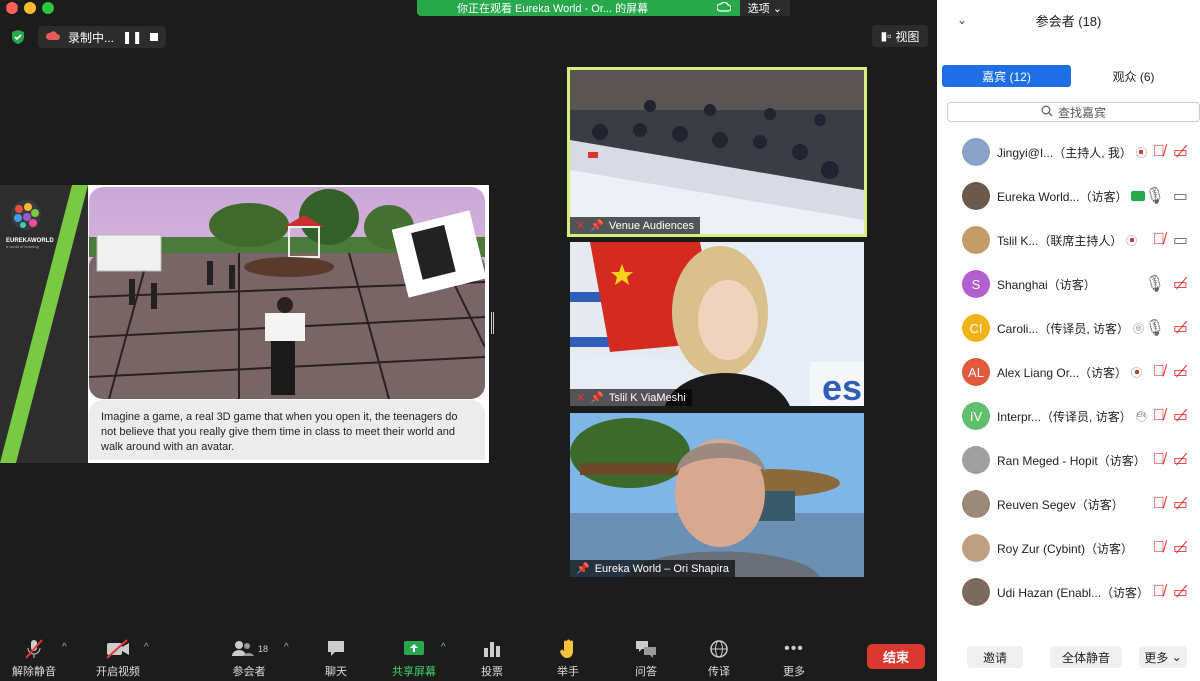 The width and height of the screenshot is (1200, 681). Describe the element at coordinates (249, 649) in the screenshot. I see `participants-icon: 18` at that location.